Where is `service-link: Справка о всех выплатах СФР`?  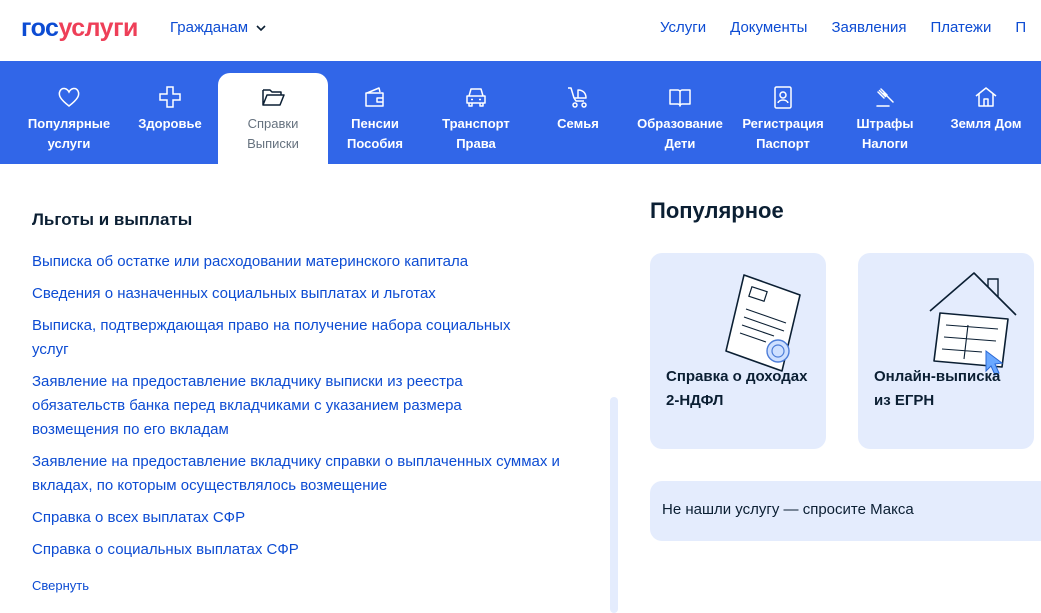 service-link: Справка о всех выплатах СФР is located at coordinates (312, 518).